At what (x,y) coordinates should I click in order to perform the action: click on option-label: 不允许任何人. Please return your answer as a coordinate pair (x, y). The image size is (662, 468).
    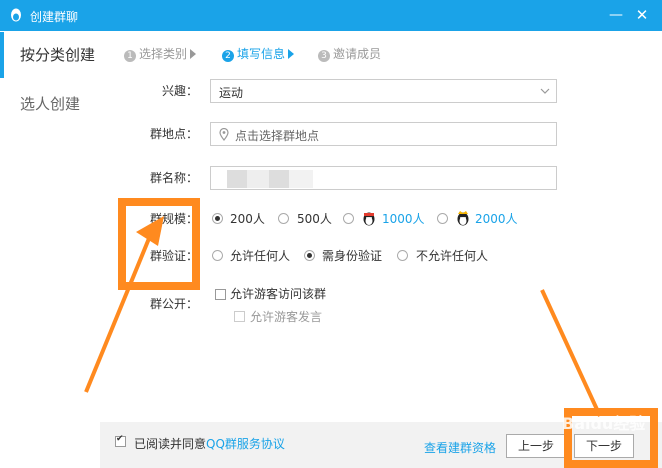
    Looking at the image, I should click on (452, 256).